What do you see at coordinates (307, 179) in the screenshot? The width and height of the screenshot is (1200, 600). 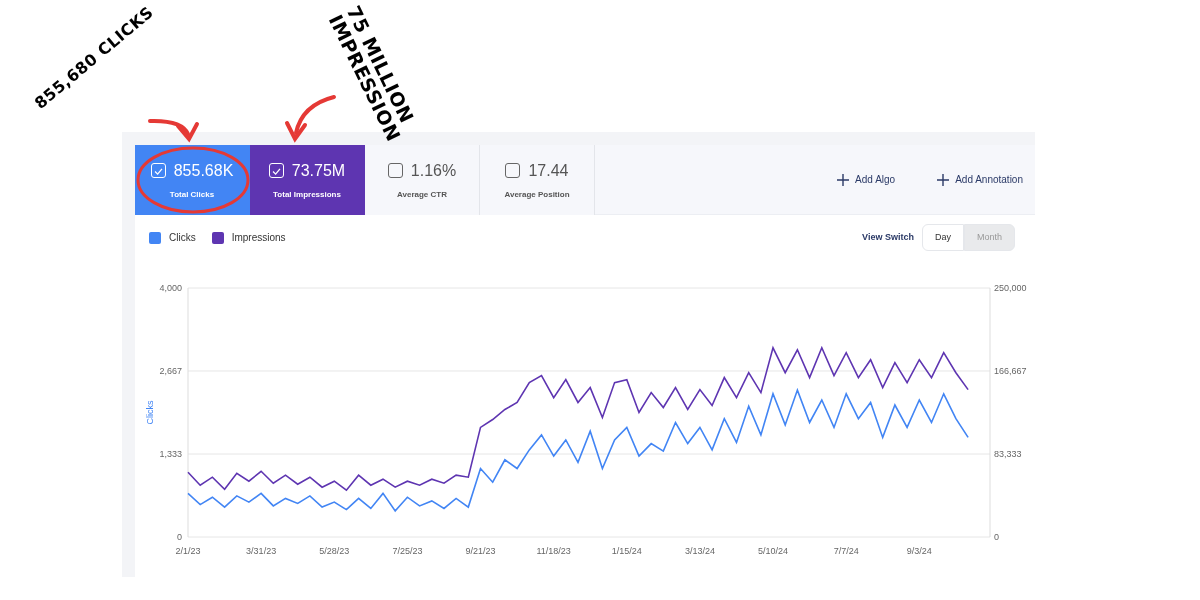 I see `metric-tab: 73.75M Total Impressions` at bounding box center [307, 179].